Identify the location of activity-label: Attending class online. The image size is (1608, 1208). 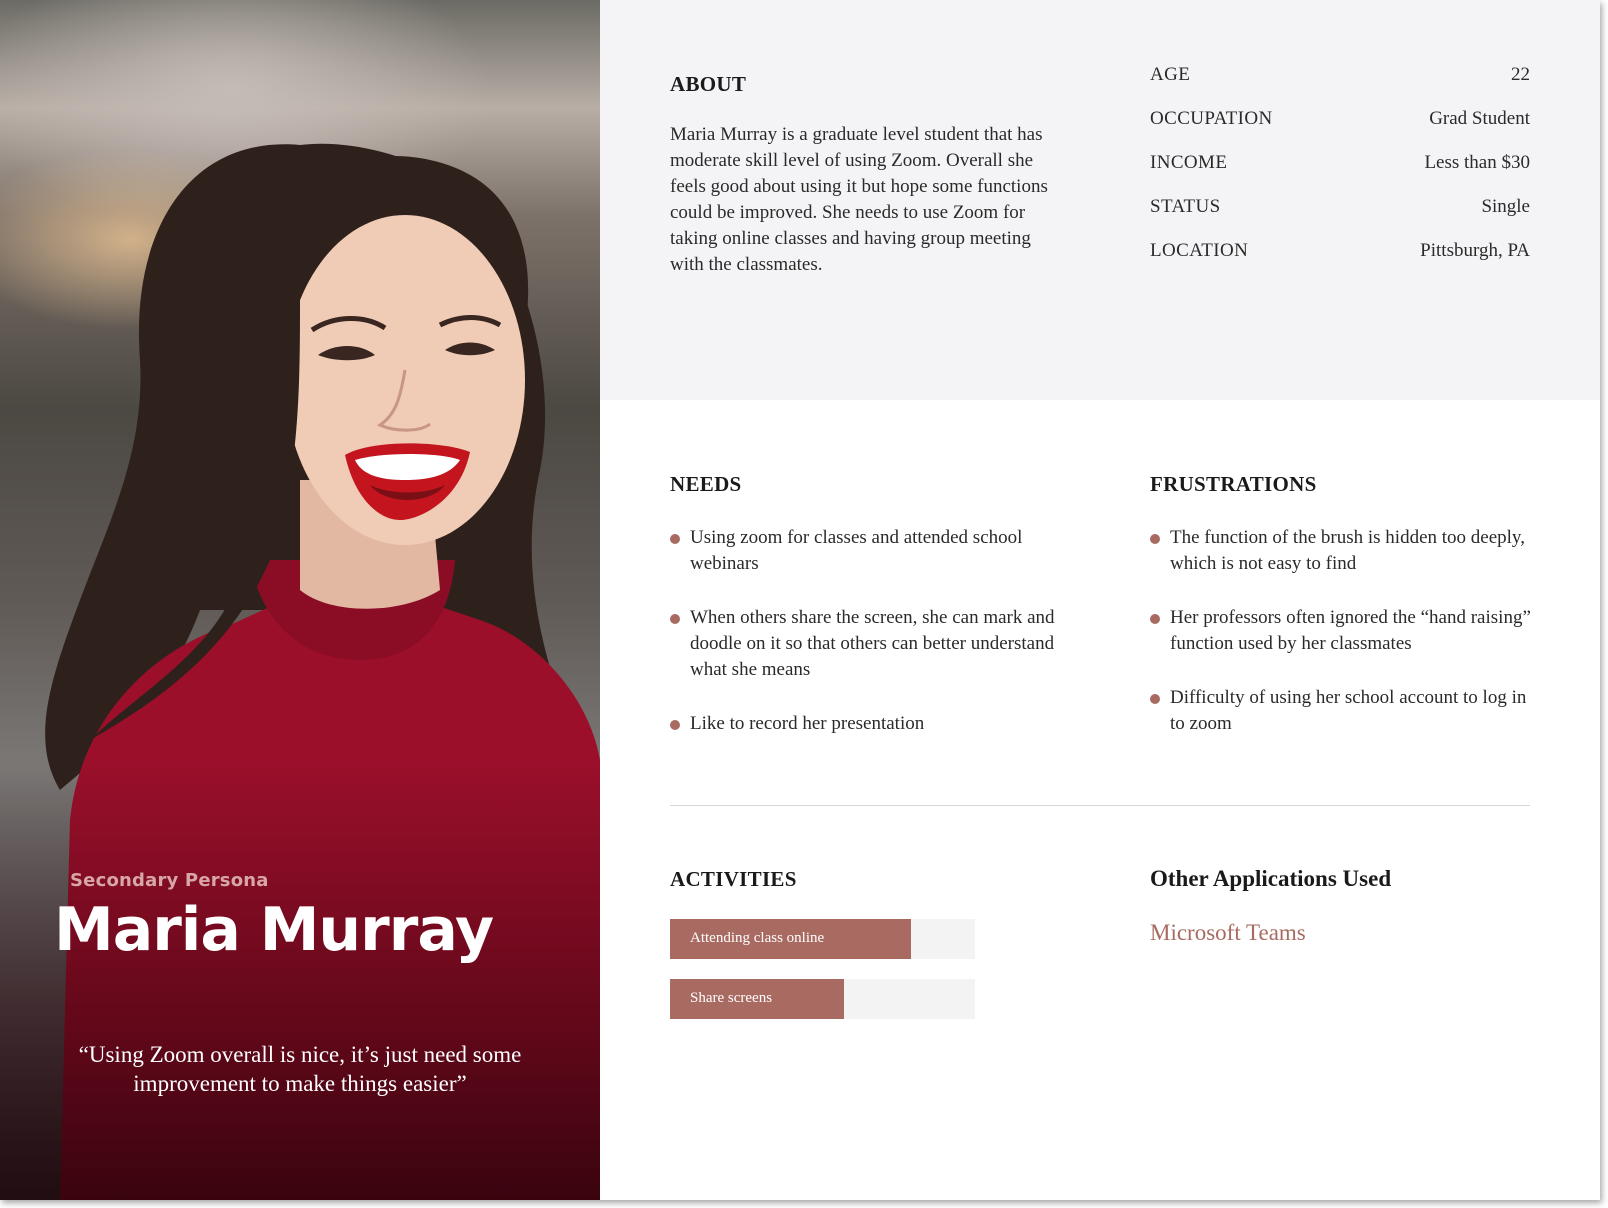
(757, 938).